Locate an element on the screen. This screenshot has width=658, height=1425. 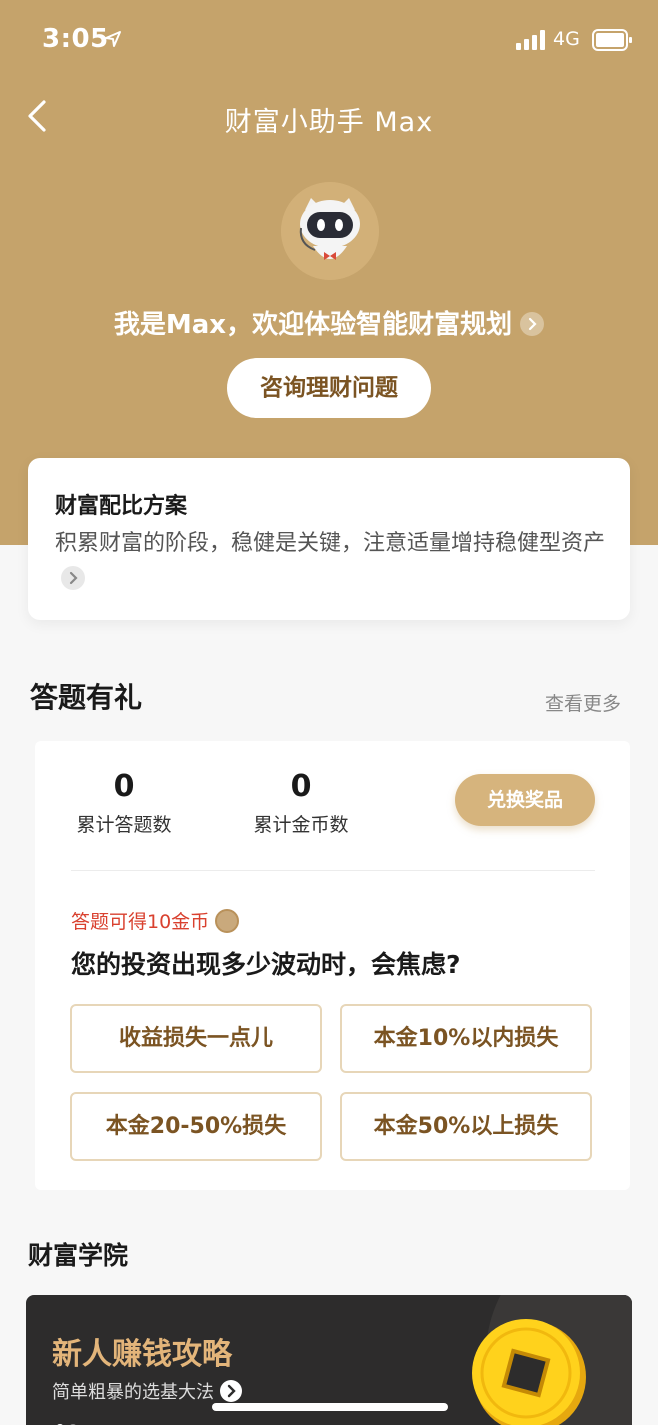
banner-subtitle: 简单粗暴的选基大法 is located at coordinates (133, 1392).